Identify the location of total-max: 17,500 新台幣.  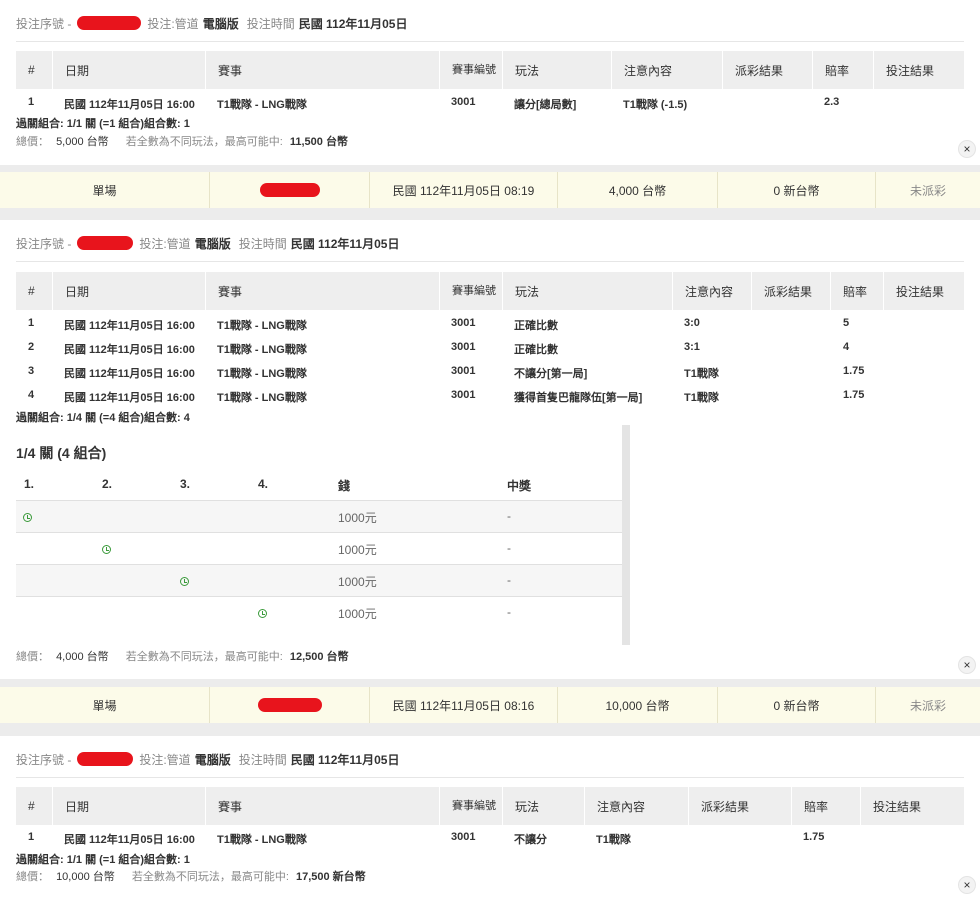
(330, 877).